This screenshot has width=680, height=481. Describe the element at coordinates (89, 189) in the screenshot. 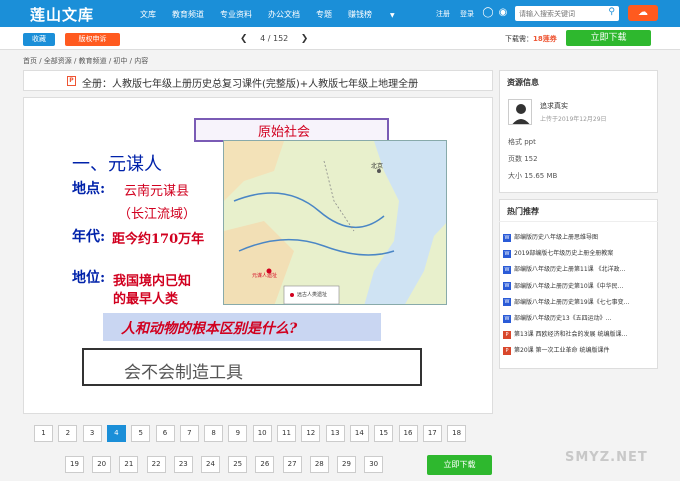

I see `place-label: 地点:` at that location.